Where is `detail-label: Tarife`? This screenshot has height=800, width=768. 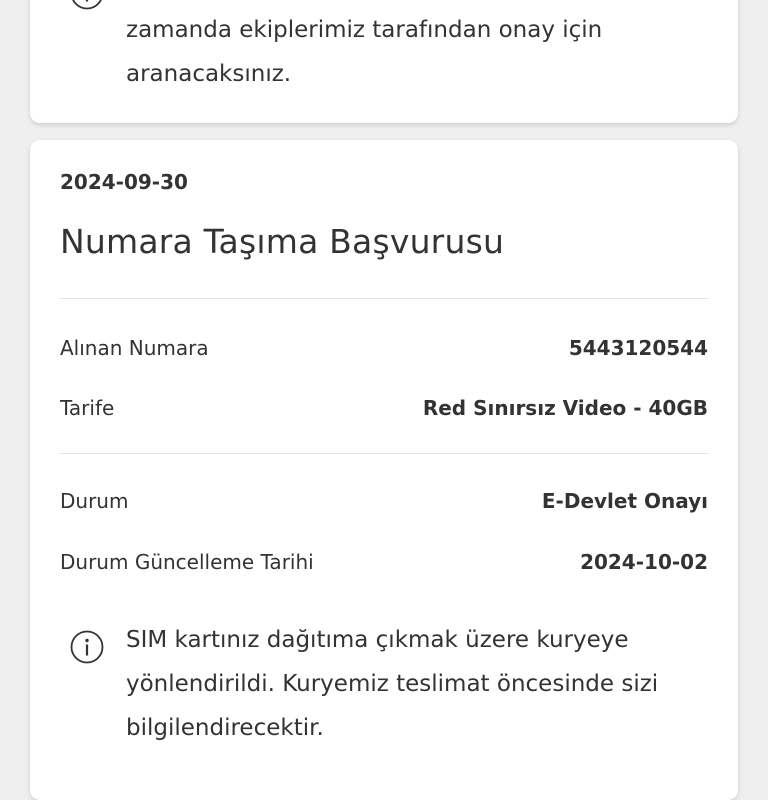 detail-label: Tarife is located at coordinates (87, 408).